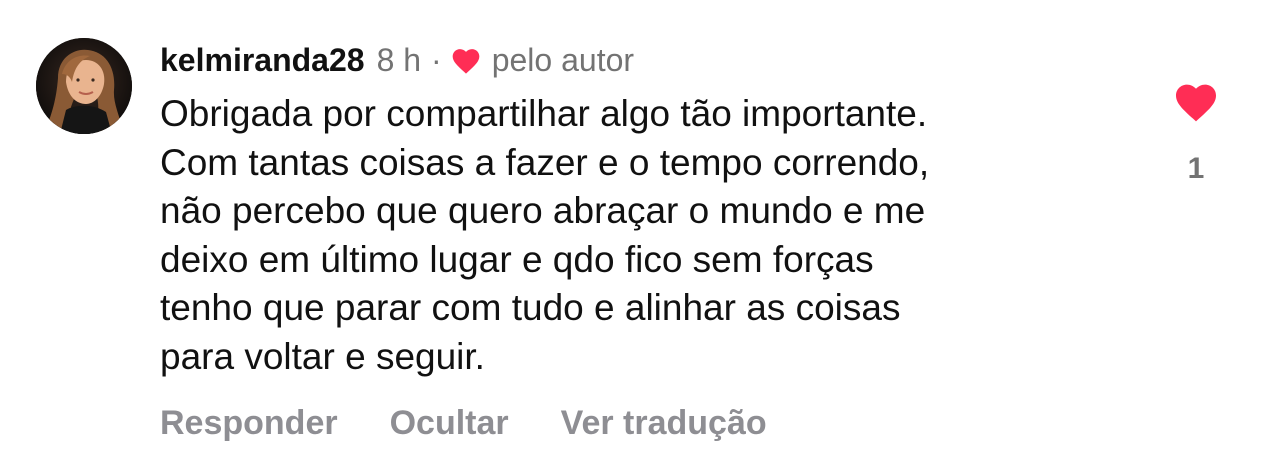  I want to click on like-button, so click(1196, 101).